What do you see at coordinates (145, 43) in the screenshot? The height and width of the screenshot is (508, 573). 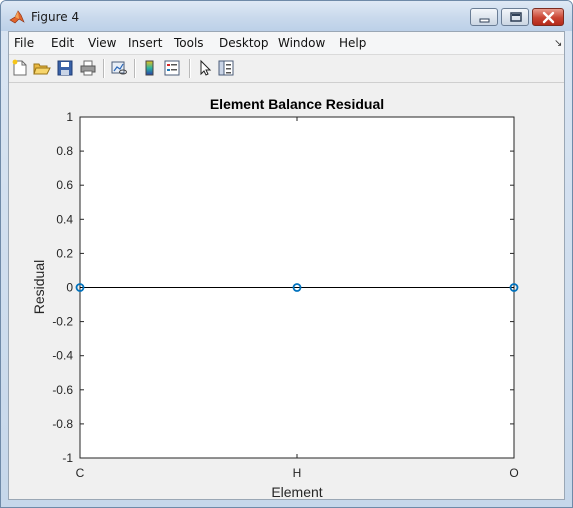 I see `menu-insert: Insert` at bounding box center [145, 43].